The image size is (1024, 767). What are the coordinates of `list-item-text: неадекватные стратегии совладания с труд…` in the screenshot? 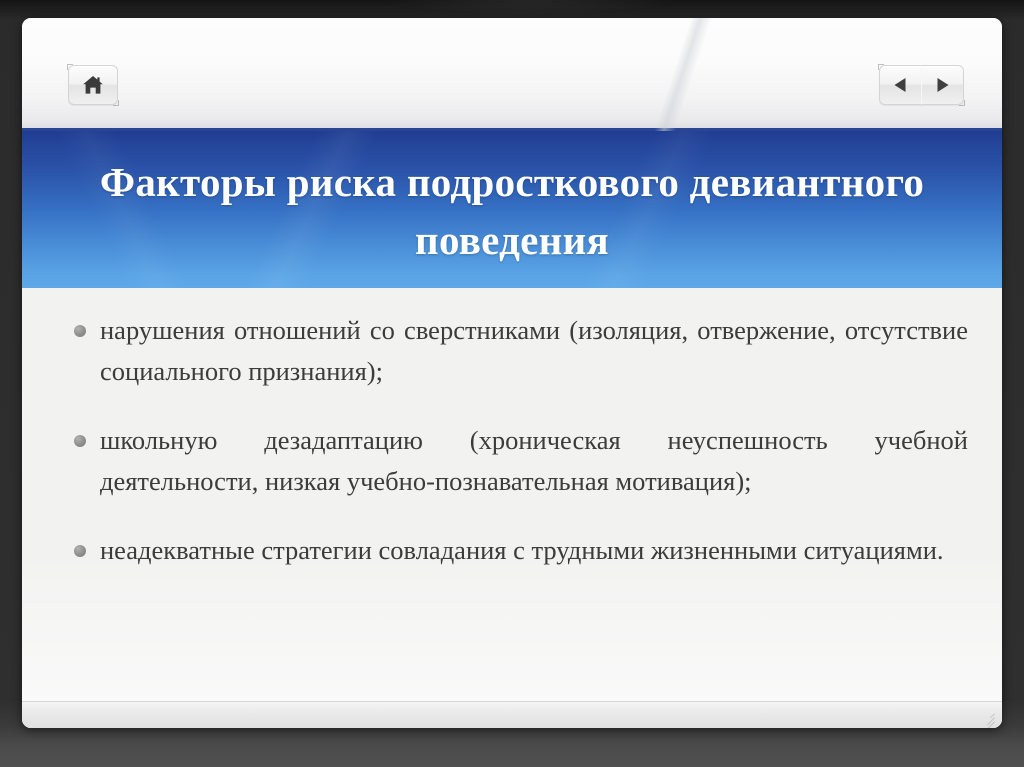 It's located at (522, 550).